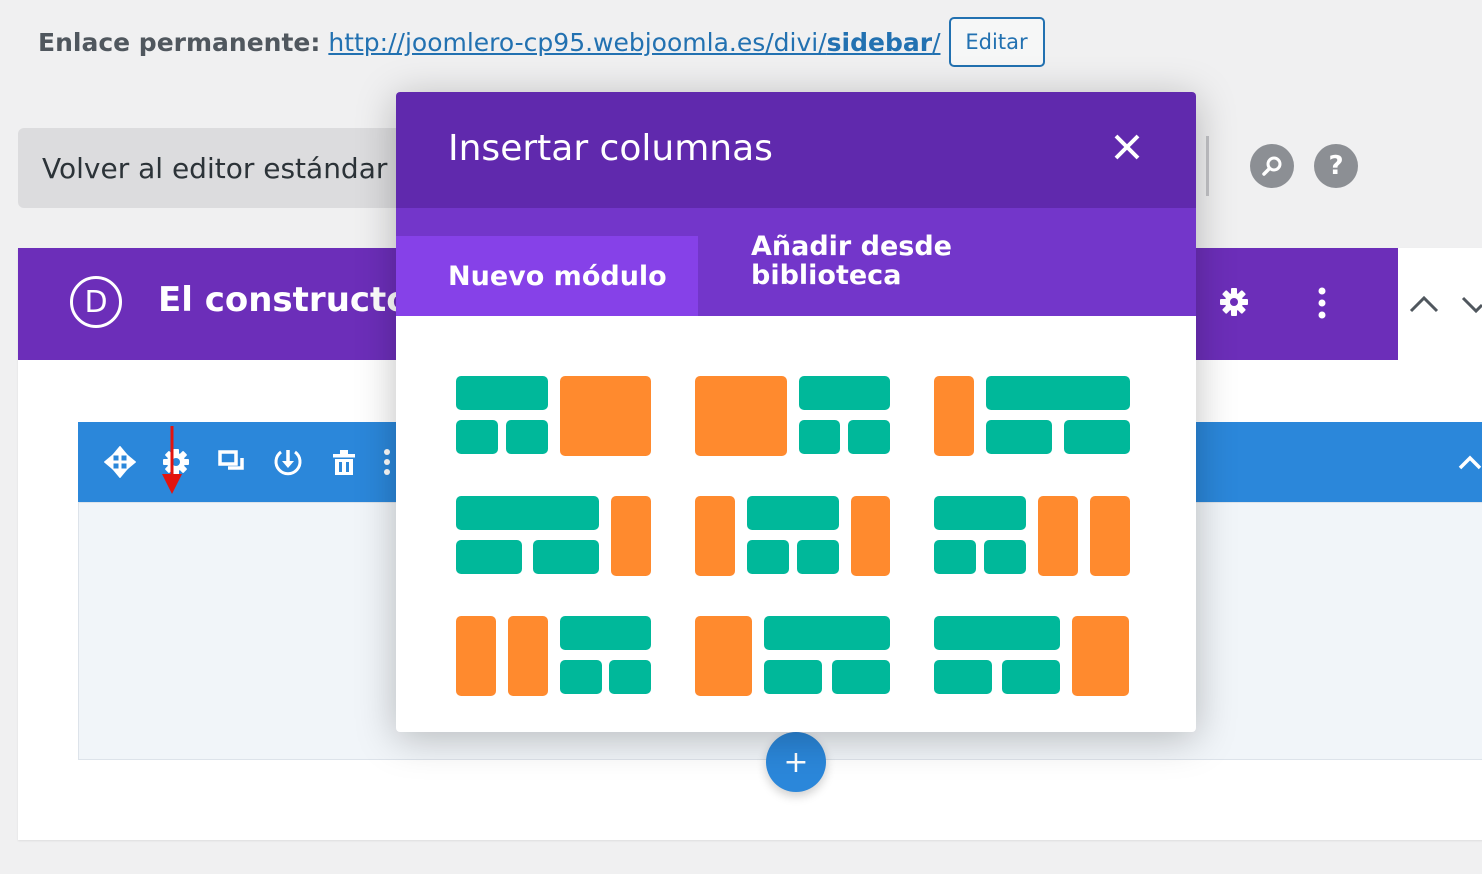 The height and width of the screenshot is (874, 1482). I want to click on chevron-up-icon, so click(1424, 304).